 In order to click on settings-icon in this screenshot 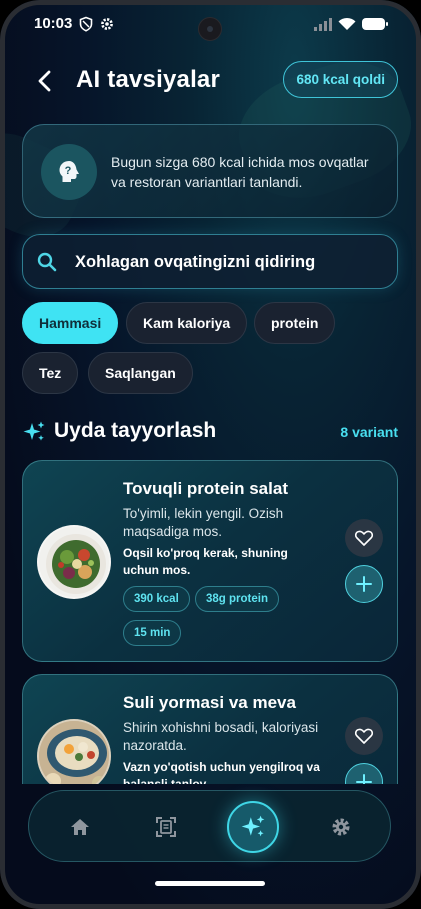, I will do `click(341, 827)`.